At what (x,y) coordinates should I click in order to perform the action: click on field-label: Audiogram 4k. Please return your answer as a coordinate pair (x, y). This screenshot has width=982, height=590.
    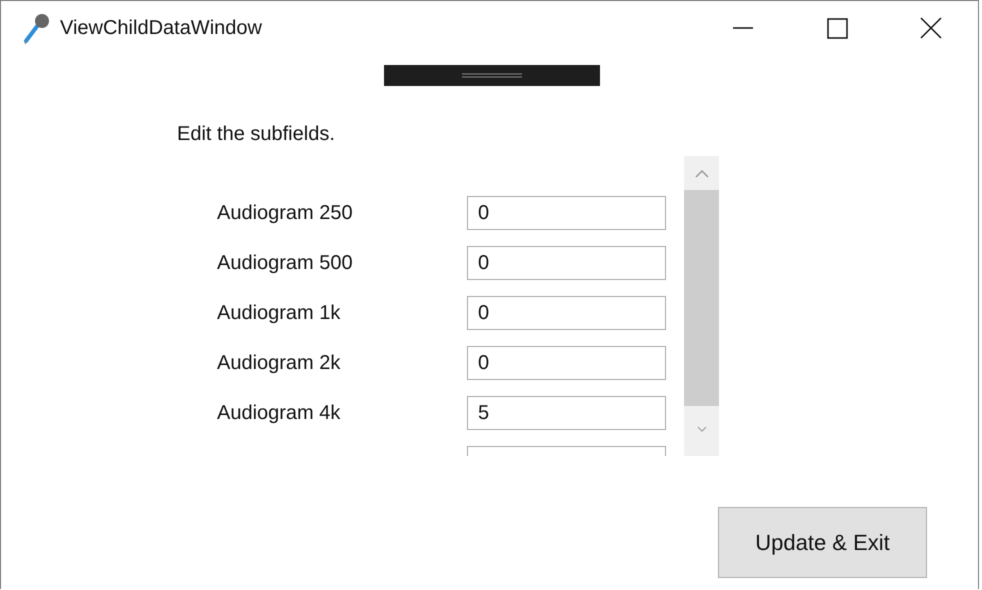
    Looking at the image, I should click on (279, 413).